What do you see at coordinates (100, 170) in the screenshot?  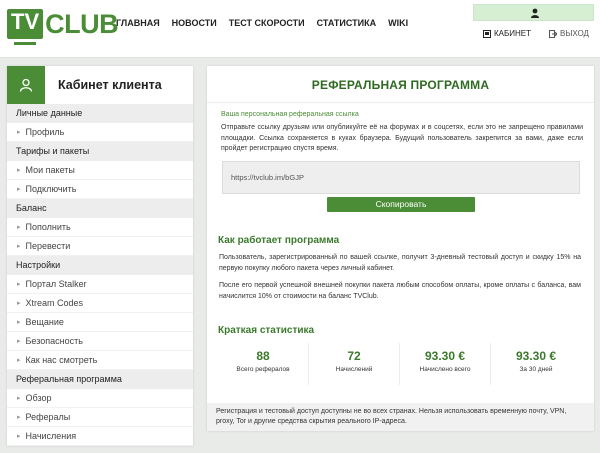 I see `sidebar-item-my-packages: ▸ Мои пакеты` at bounding box center [100, 170].